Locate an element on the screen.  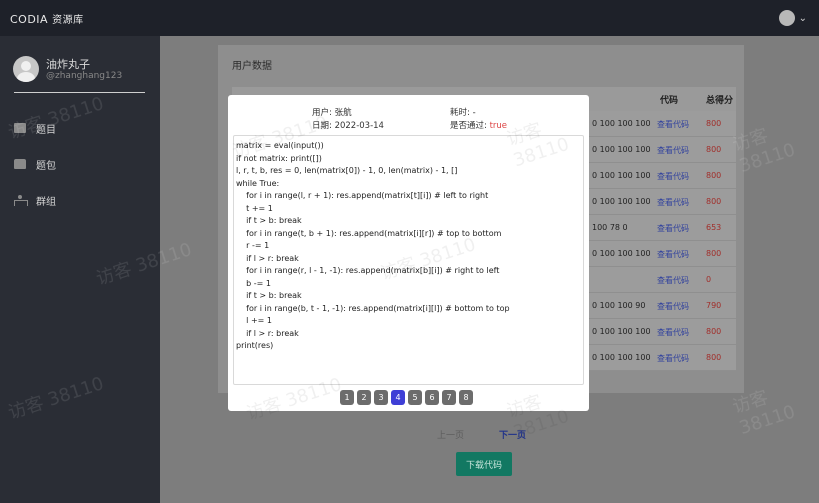
page-button-5: 5 is located at coordinates (415, 397).